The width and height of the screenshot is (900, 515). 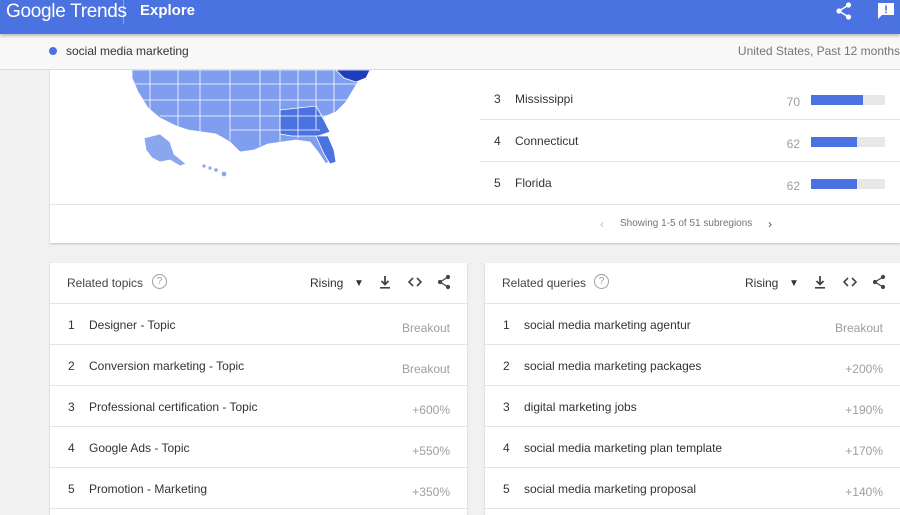 What do you see at coordinates (139, 448) in the screenshot?
I see `item-label: Google Ads - Topic` at bounding box center [139, 448].